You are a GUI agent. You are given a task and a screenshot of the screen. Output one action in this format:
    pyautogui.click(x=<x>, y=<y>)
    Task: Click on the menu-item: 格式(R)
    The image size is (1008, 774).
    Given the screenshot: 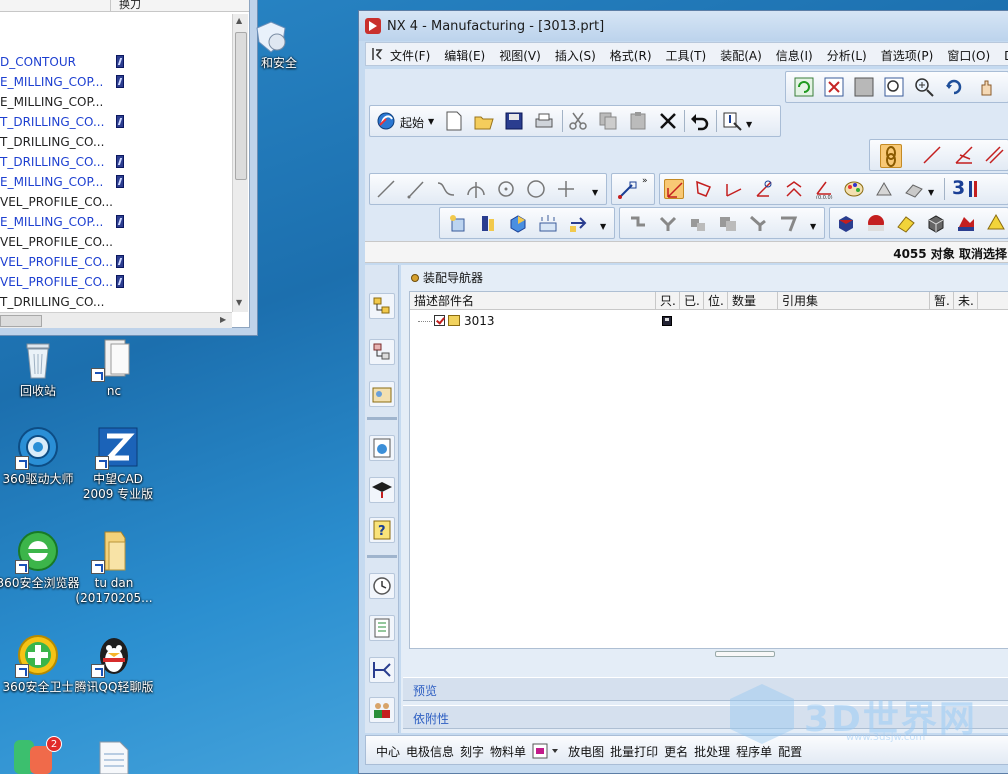 What is the action you would take?
    pyautogui.click(x=631, y=55)
    